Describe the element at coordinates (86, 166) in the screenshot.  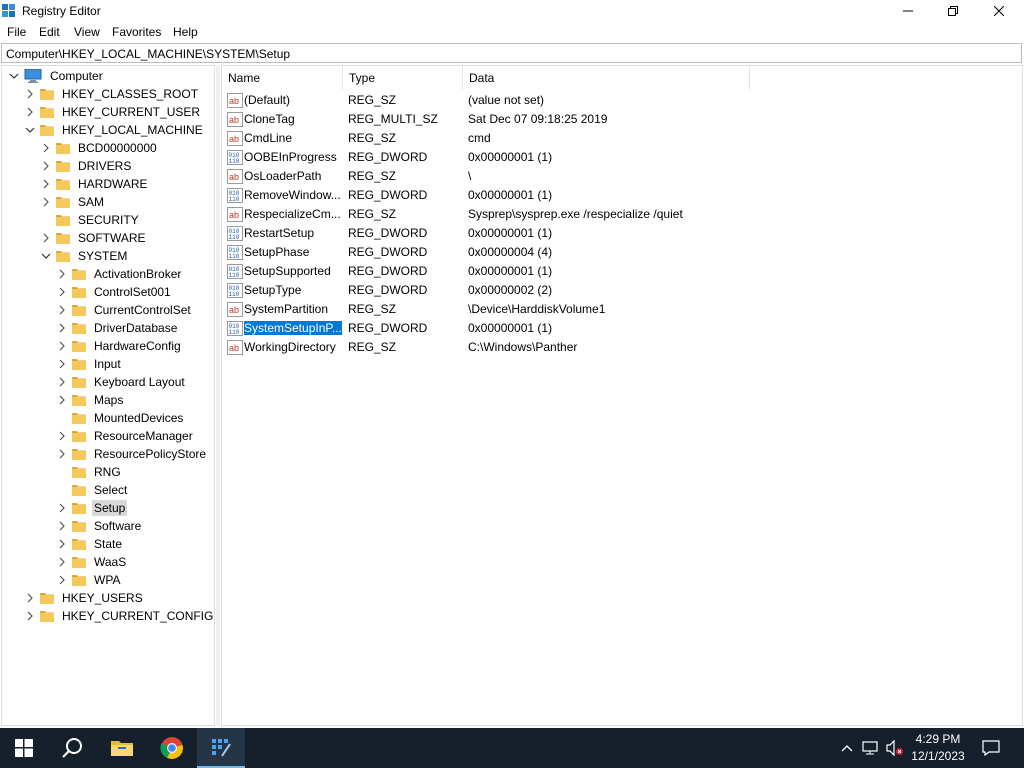
I see `tree-node-drivers: DRIVERS` at that location.